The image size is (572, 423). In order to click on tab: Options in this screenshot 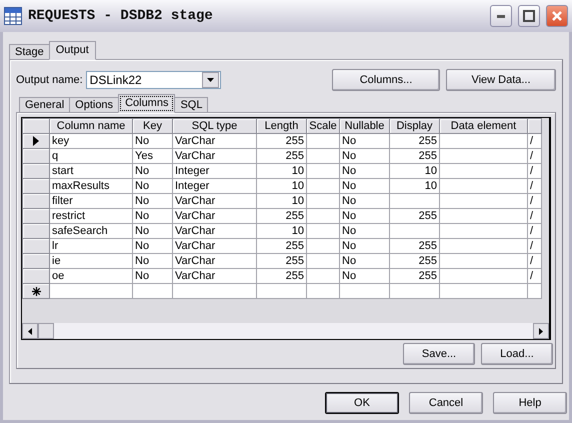, I will do `click(94, 105)`.